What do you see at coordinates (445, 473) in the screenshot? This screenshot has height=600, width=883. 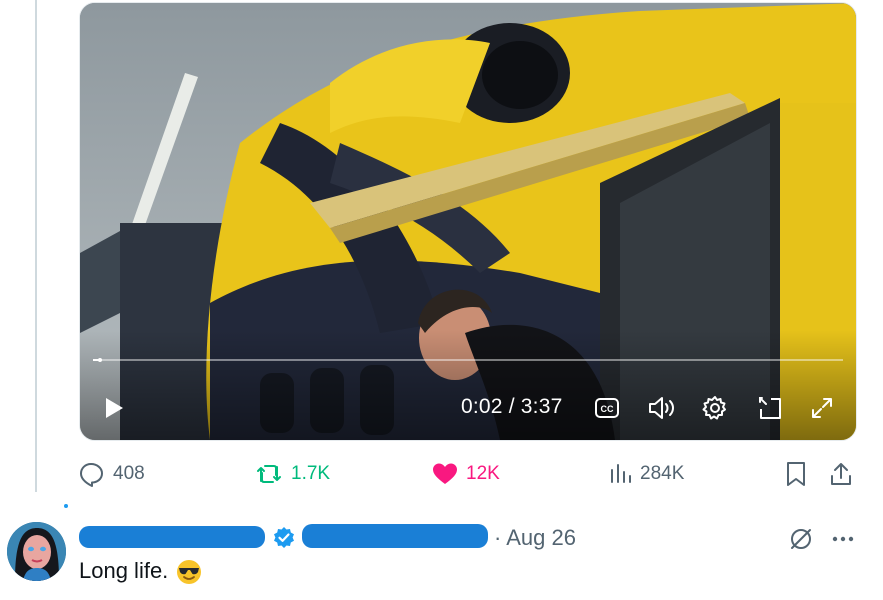 I see `heart-icon` at bounding box center [445, 473].